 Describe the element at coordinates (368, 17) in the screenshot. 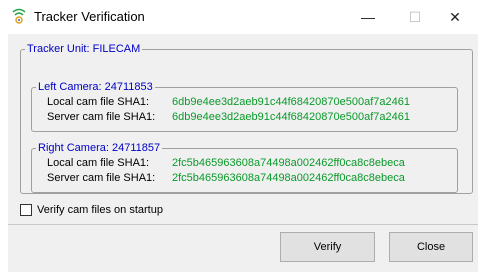

I see `minimize-button: —` at that location.